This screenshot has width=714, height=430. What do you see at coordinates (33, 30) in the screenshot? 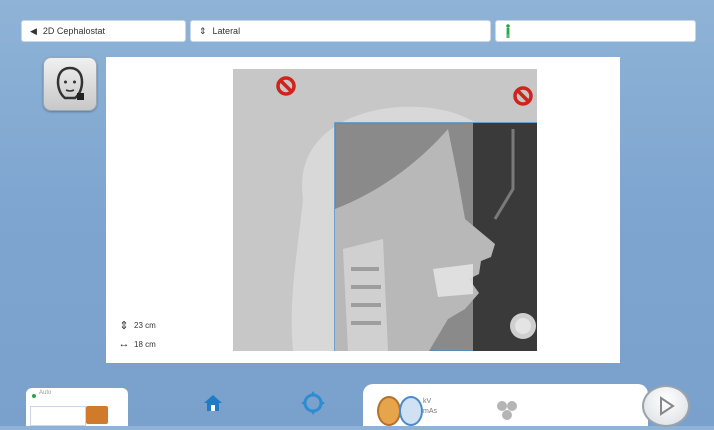
I see `chevron-left-icon: ◀` at bounding box center [33, 30].